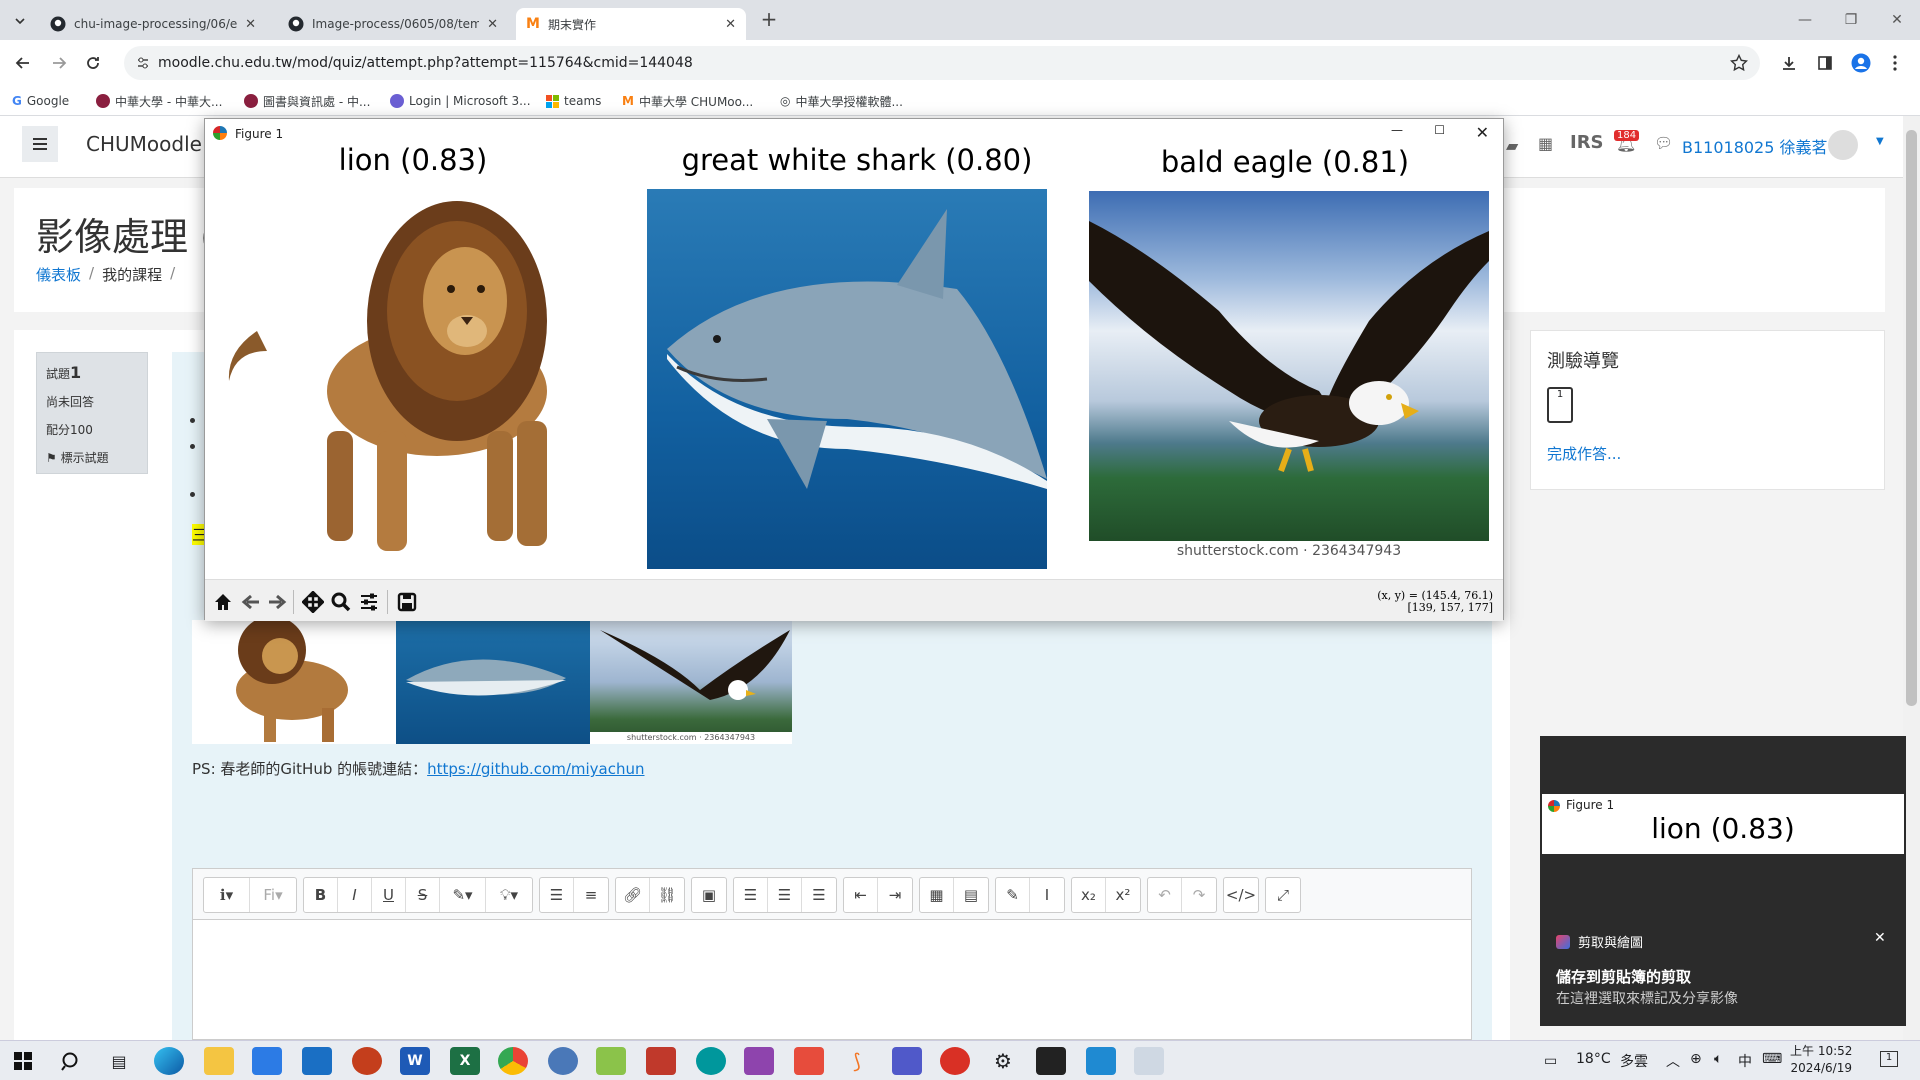 This screenshot has width=1920, height=1080. Describe the element at coordinates (711, 1061) in the screenshot. I see `arduino-icon` at that location.